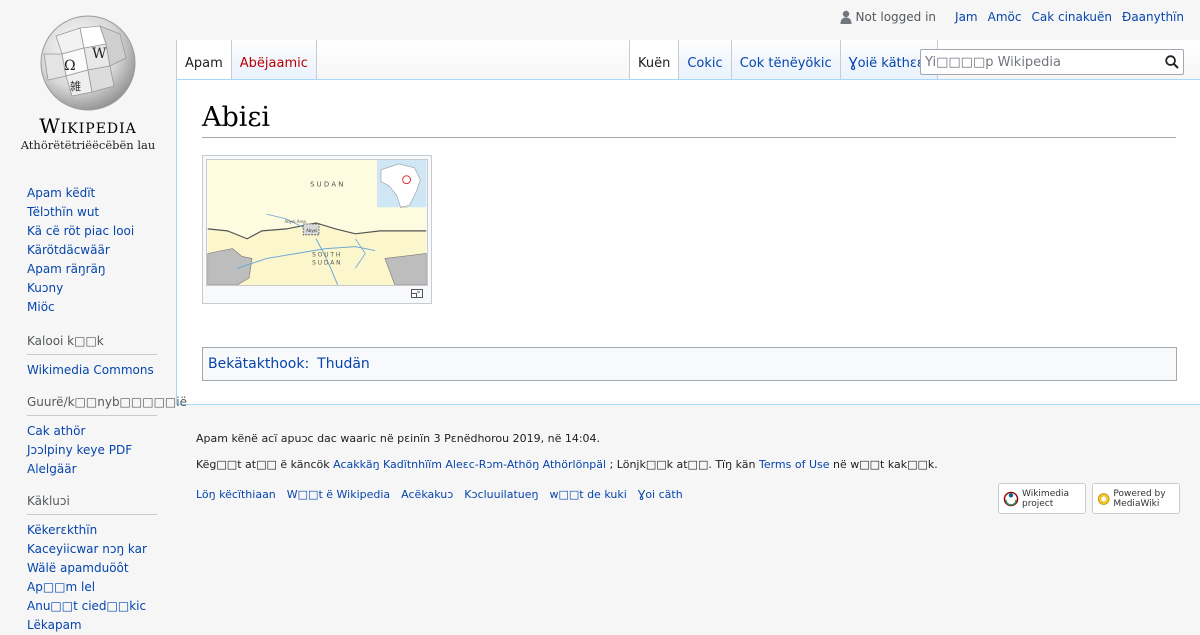 The width and height of the screenshot is (1200, 635). Describe the element at coordinates (655, 60) in the screenshot. I see `tab-read: Kuën` at that location.